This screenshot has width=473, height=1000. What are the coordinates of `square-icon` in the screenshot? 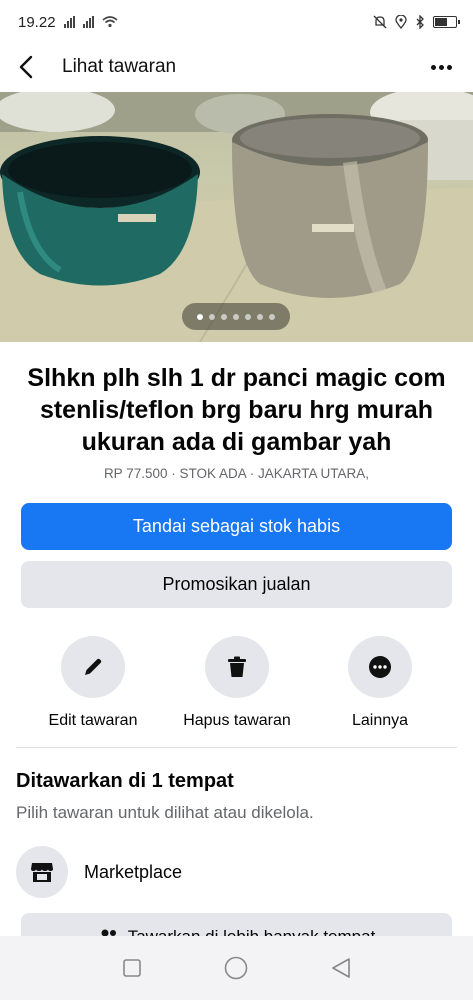 It's located at (132, 968).